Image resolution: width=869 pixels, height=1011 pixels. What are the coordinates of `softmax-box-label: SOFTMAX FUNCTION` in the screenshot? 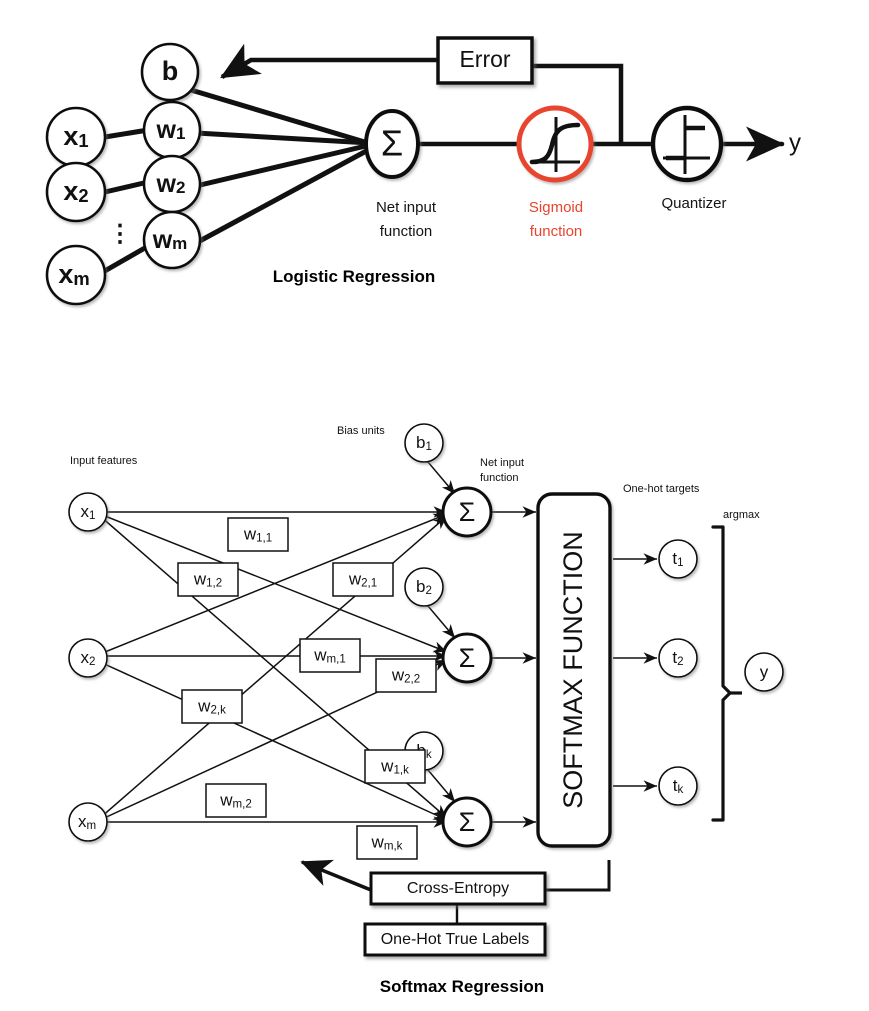 It's located at (573, 670).